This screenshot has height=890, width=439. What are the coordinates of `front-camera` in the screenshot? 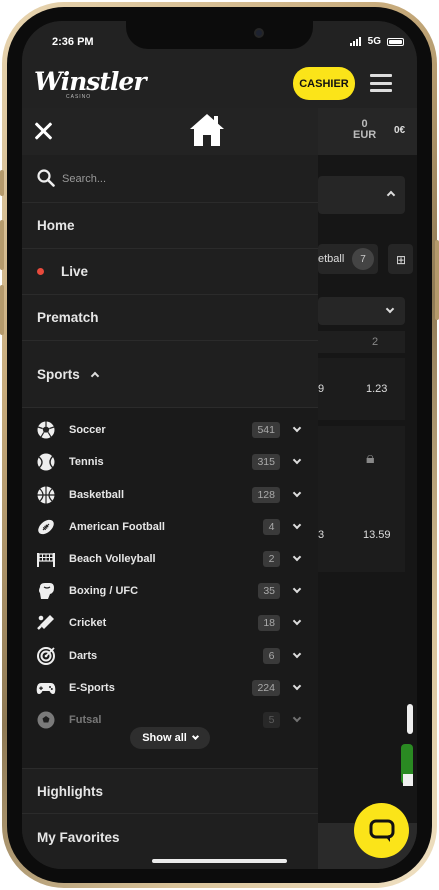 It's located at (259, 33).